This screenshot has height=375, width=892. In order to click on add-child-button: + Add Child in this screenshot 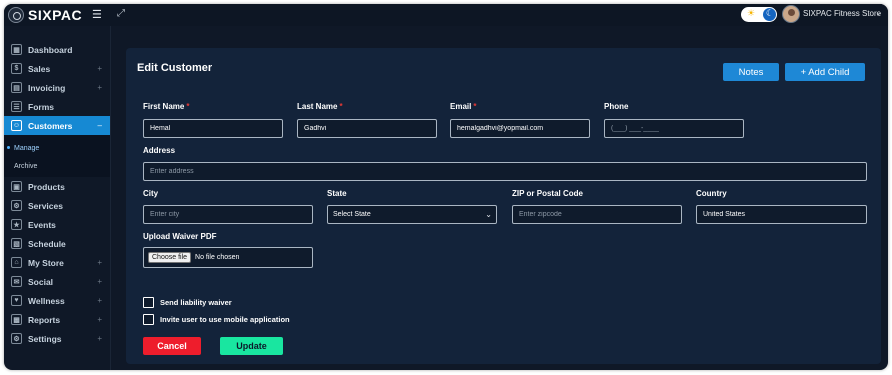, I will do `click(825, 72)`.